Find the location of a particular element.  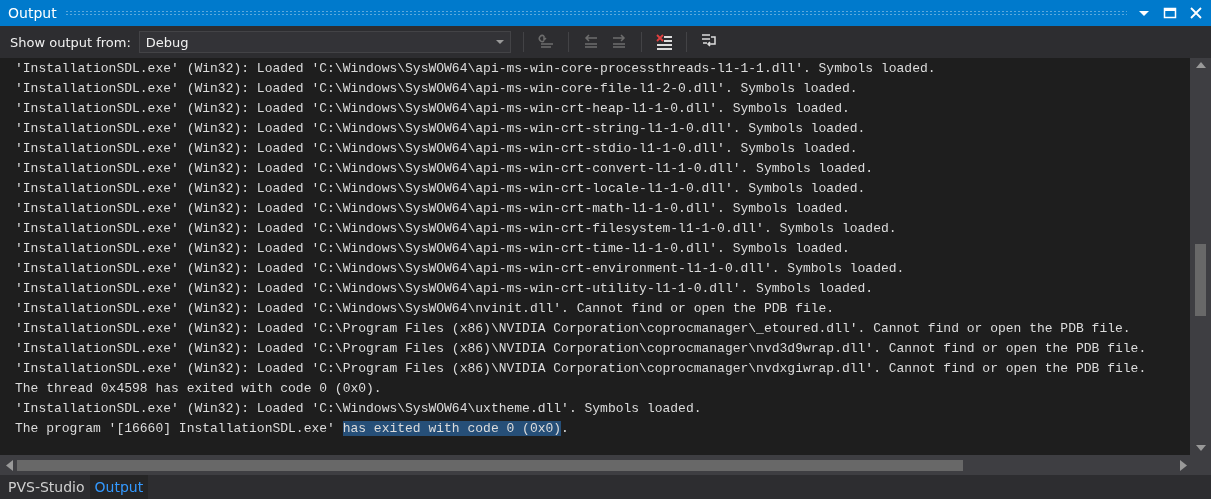

output-source-dropdown: Debug is located at coordinates (324, 42).